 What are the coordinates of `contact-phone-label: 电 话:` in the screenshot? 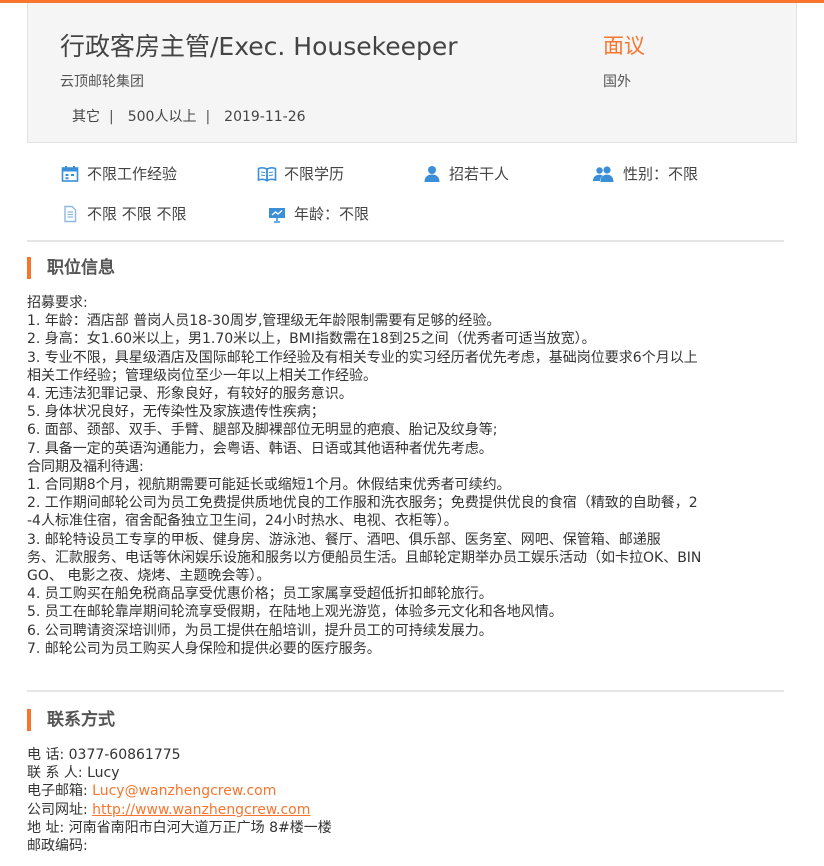 It's located at (48, 755).